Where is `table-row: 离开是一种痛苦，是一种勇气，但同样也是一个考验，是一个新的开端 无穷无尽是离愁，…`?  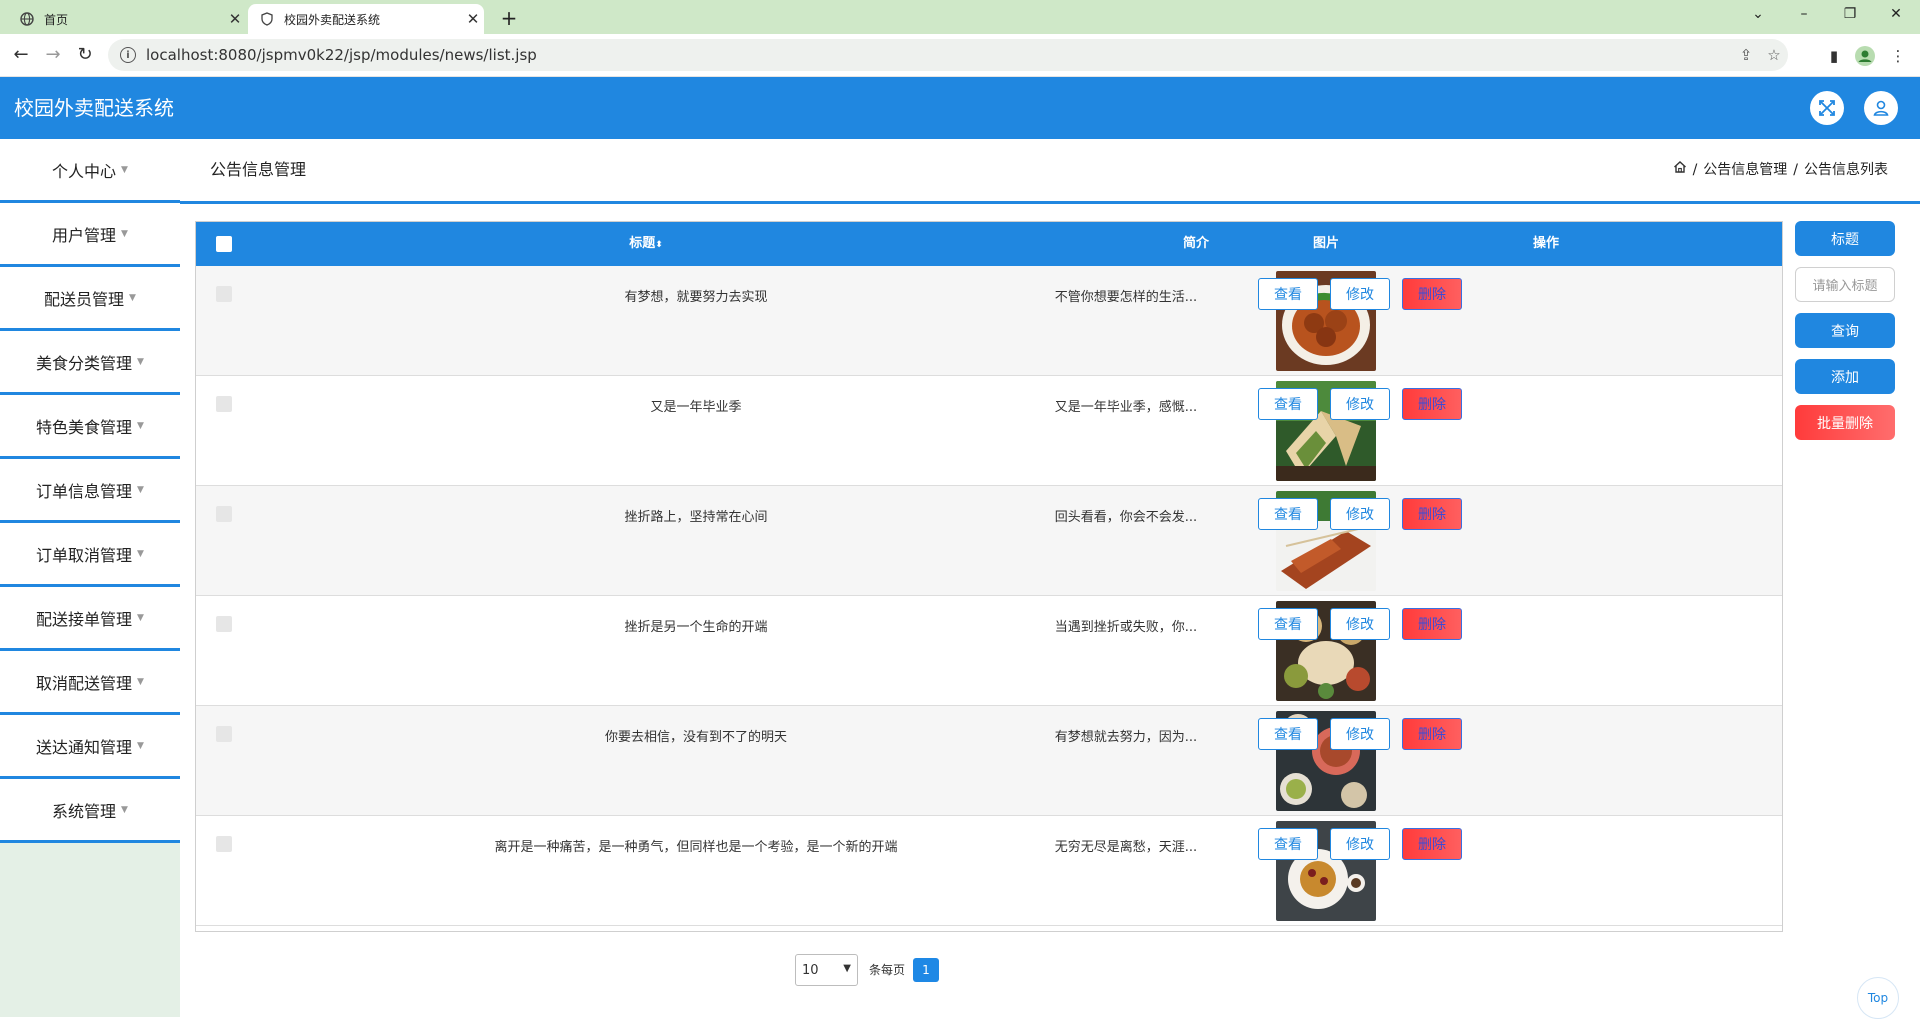 table-row: 离开是一种痛苦，是一种勇气，但同样也是一个考验，是一个新的开端 无穷无尽是离愁，… is located at coordinates (989, 871).